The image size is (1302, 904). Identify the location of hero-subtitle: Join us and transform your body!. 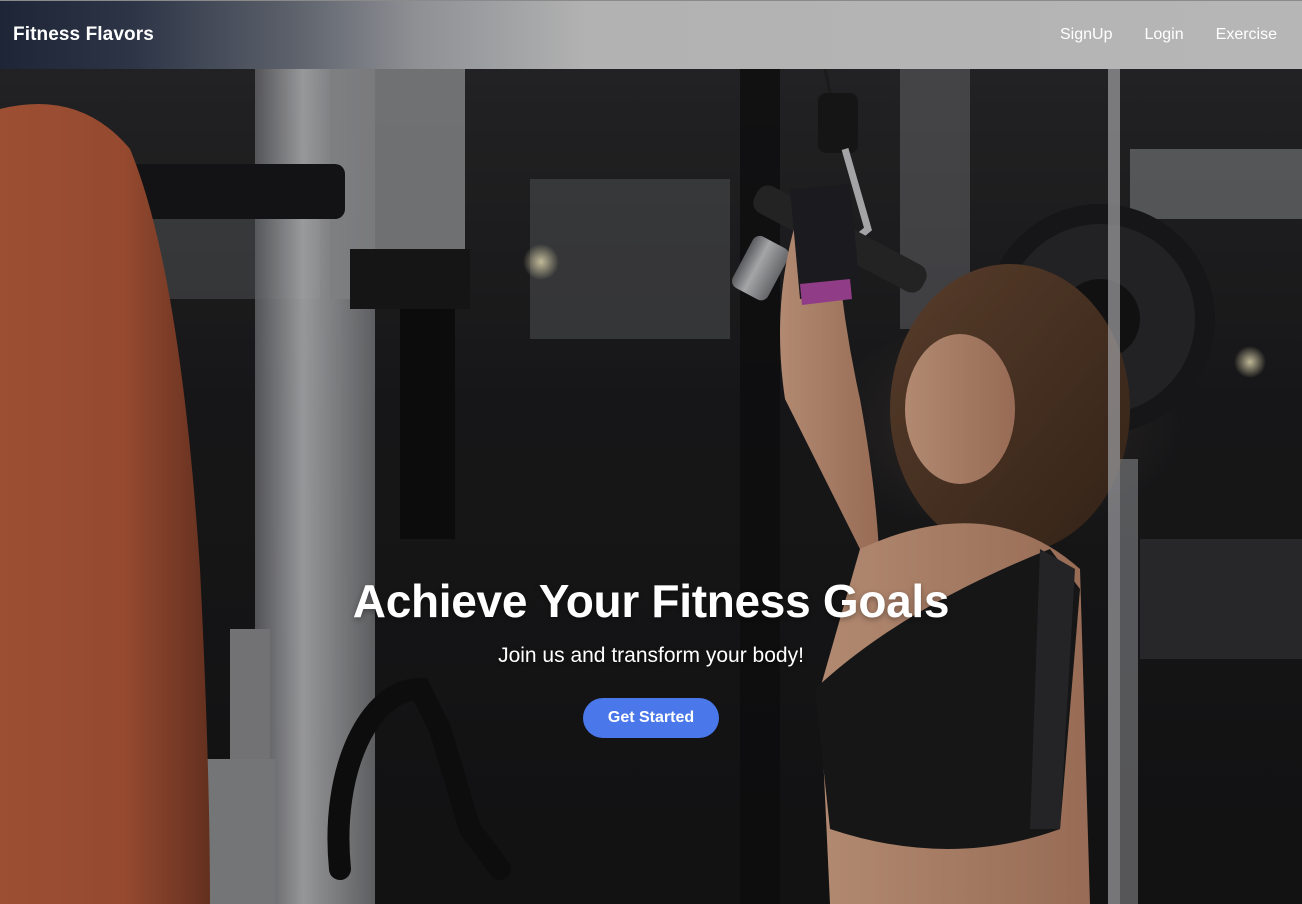
(651, 655).